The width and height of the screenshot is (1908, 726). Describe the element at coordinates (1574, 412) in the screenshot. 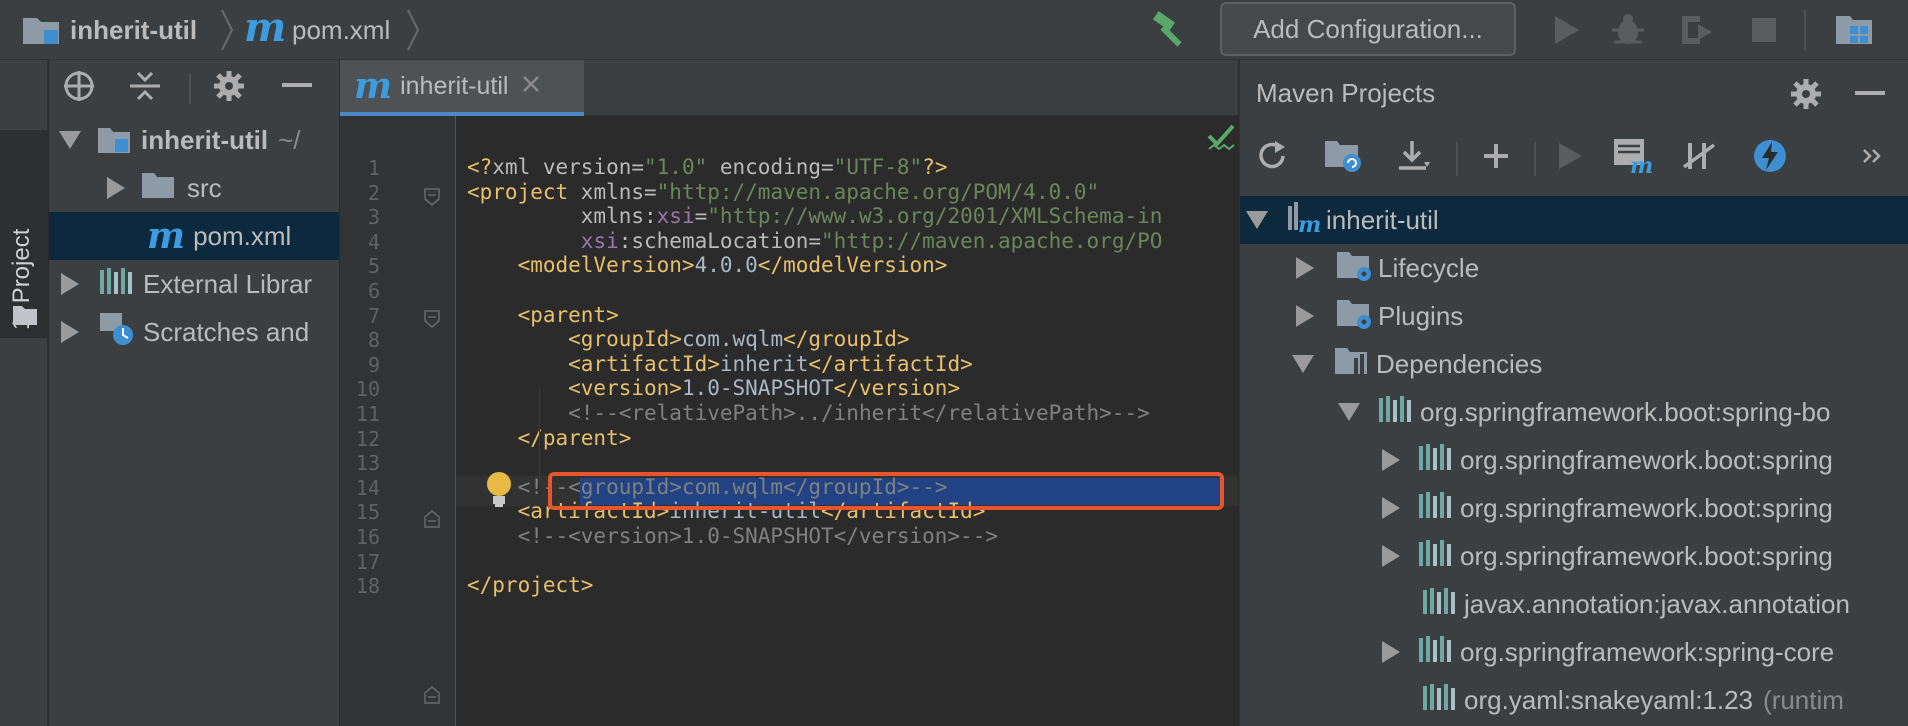

I see `maven-dependency-item: org.springframework.boot:spring-bo` at that location.